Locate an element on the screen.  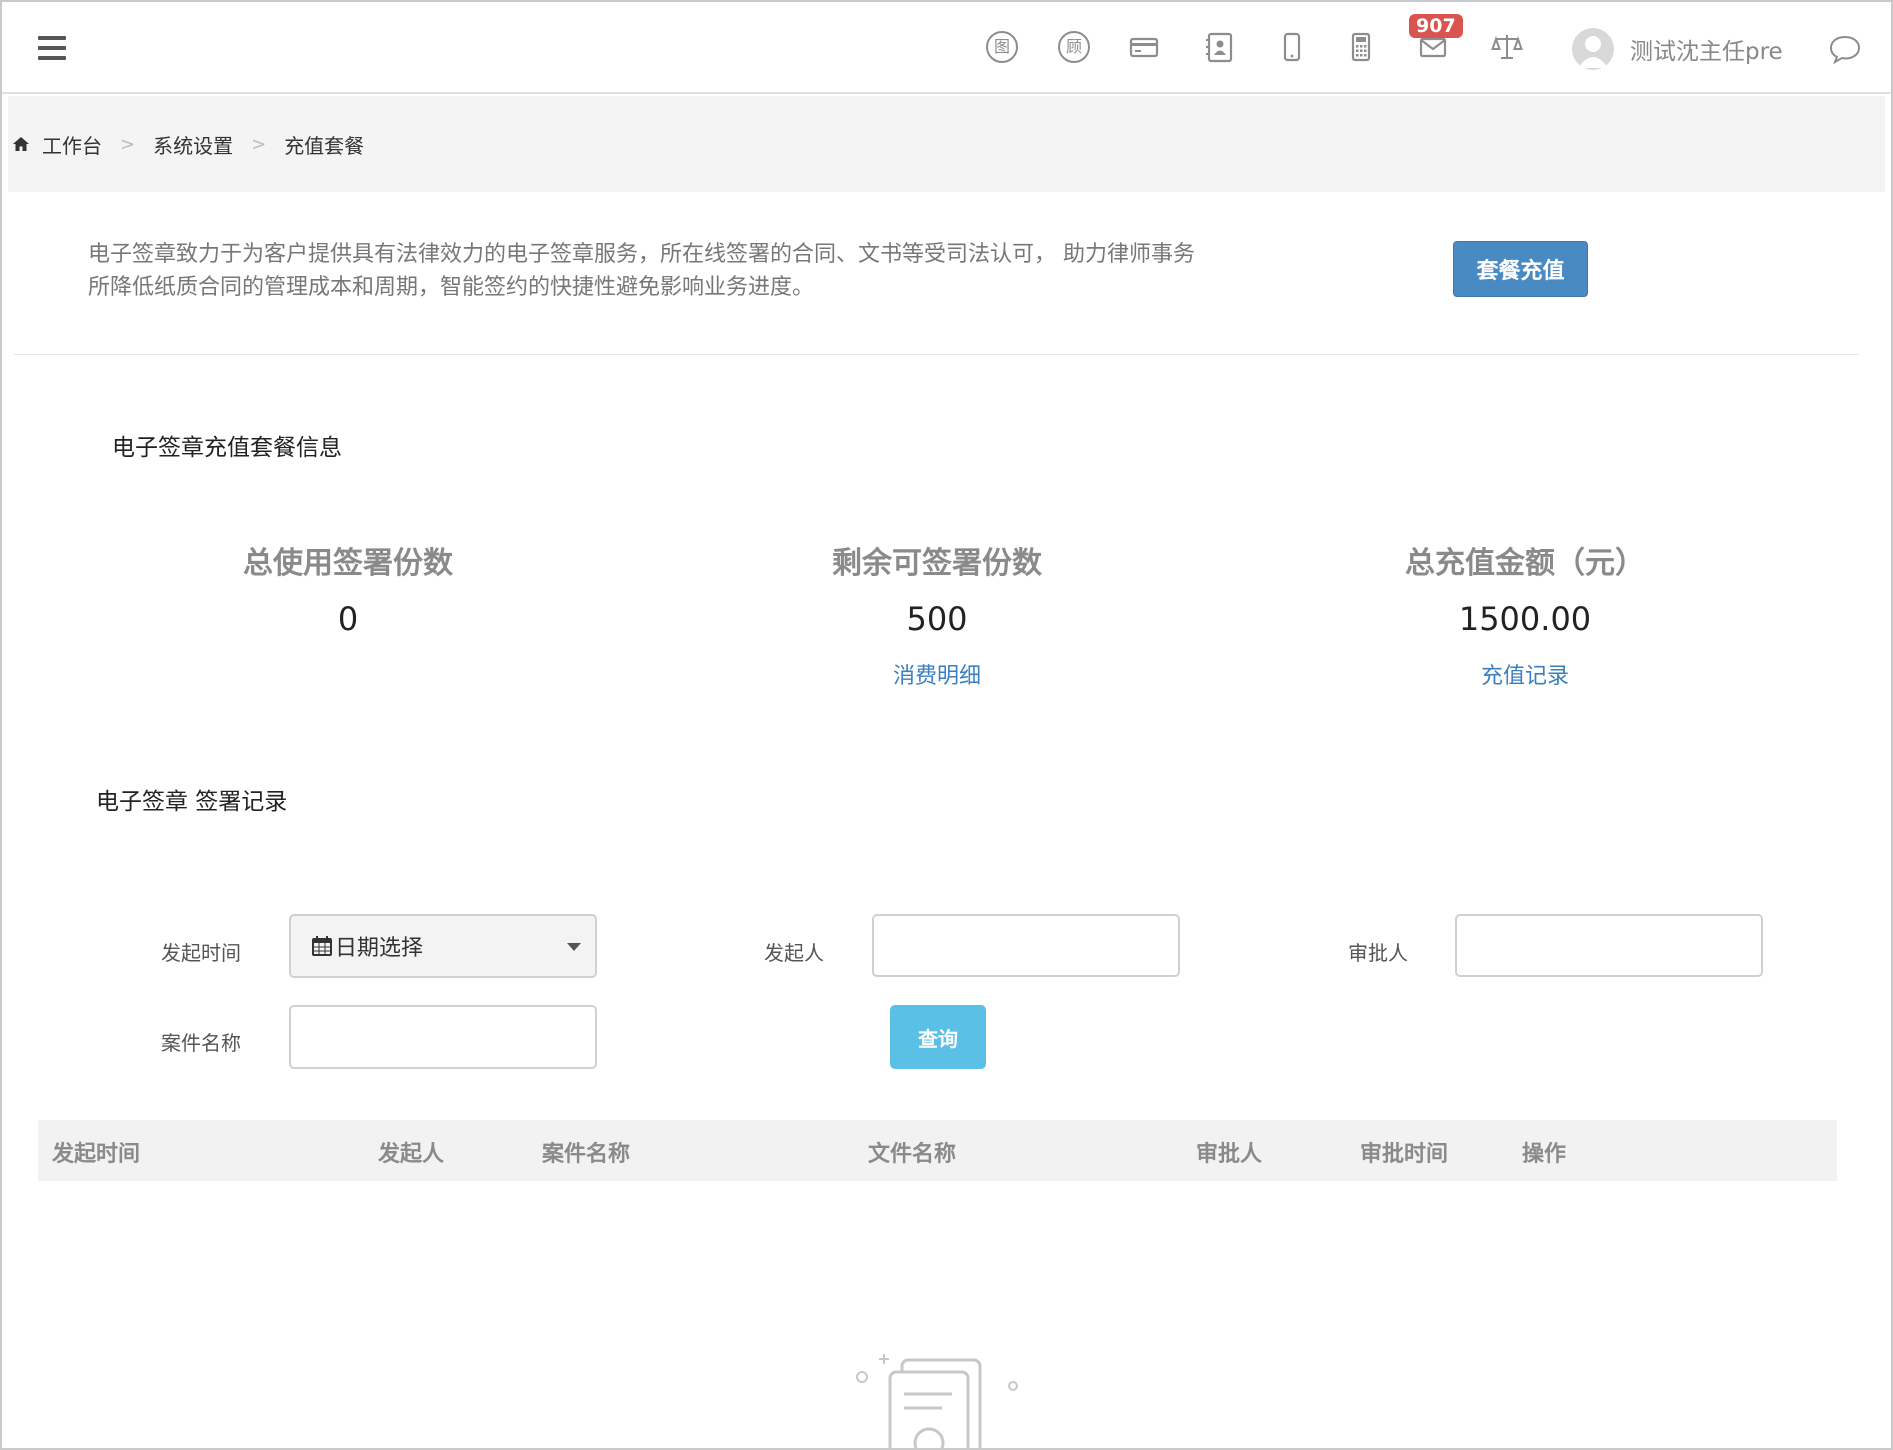
stat-label: 剩余可签署份数 is located at coordinates (937, 563).